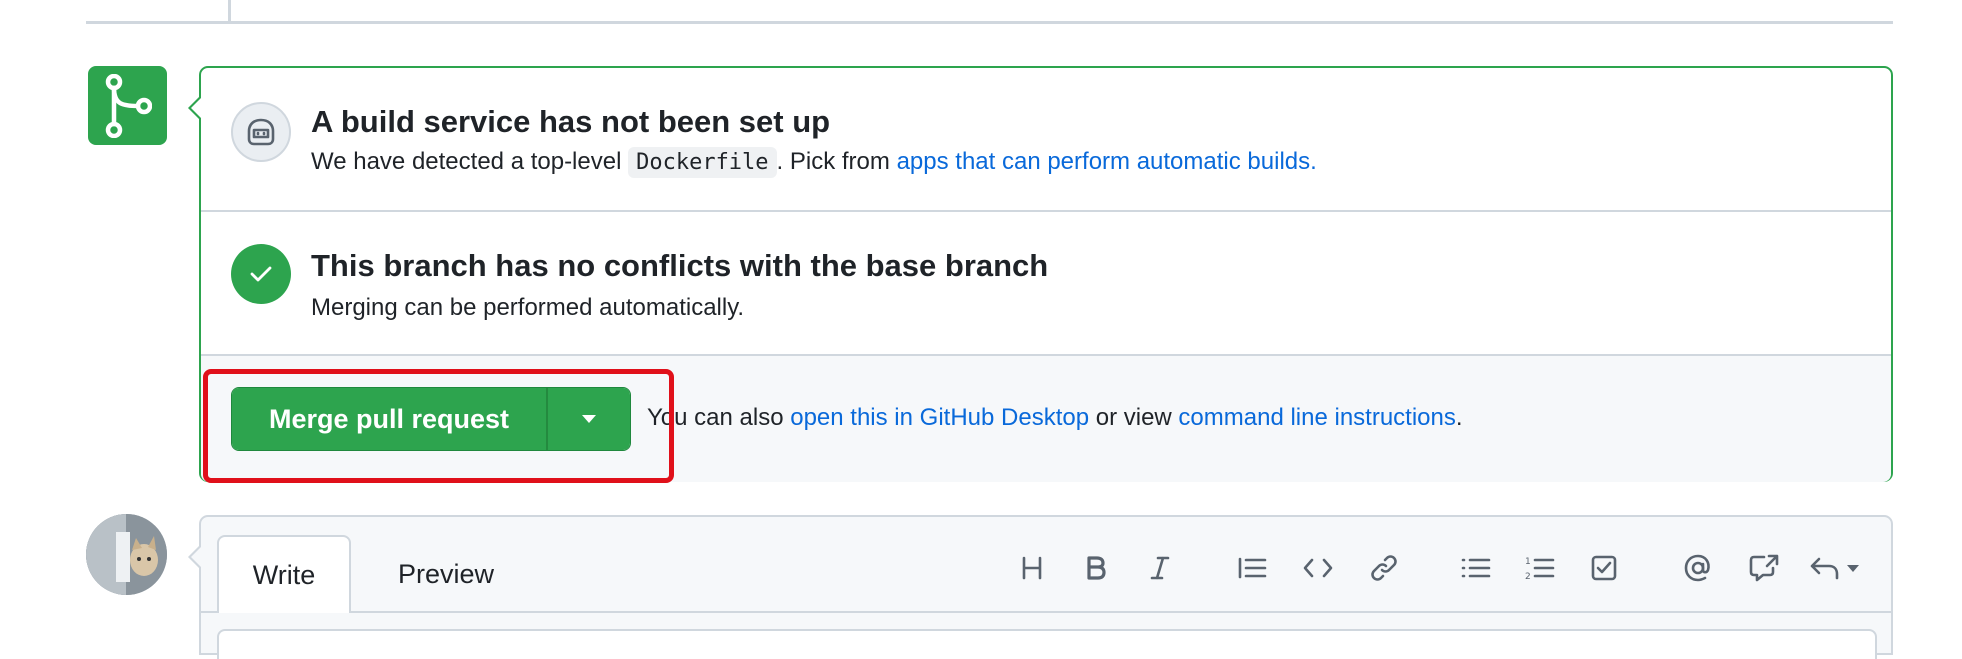  I want to click on timeline-line, so click(229, 11).